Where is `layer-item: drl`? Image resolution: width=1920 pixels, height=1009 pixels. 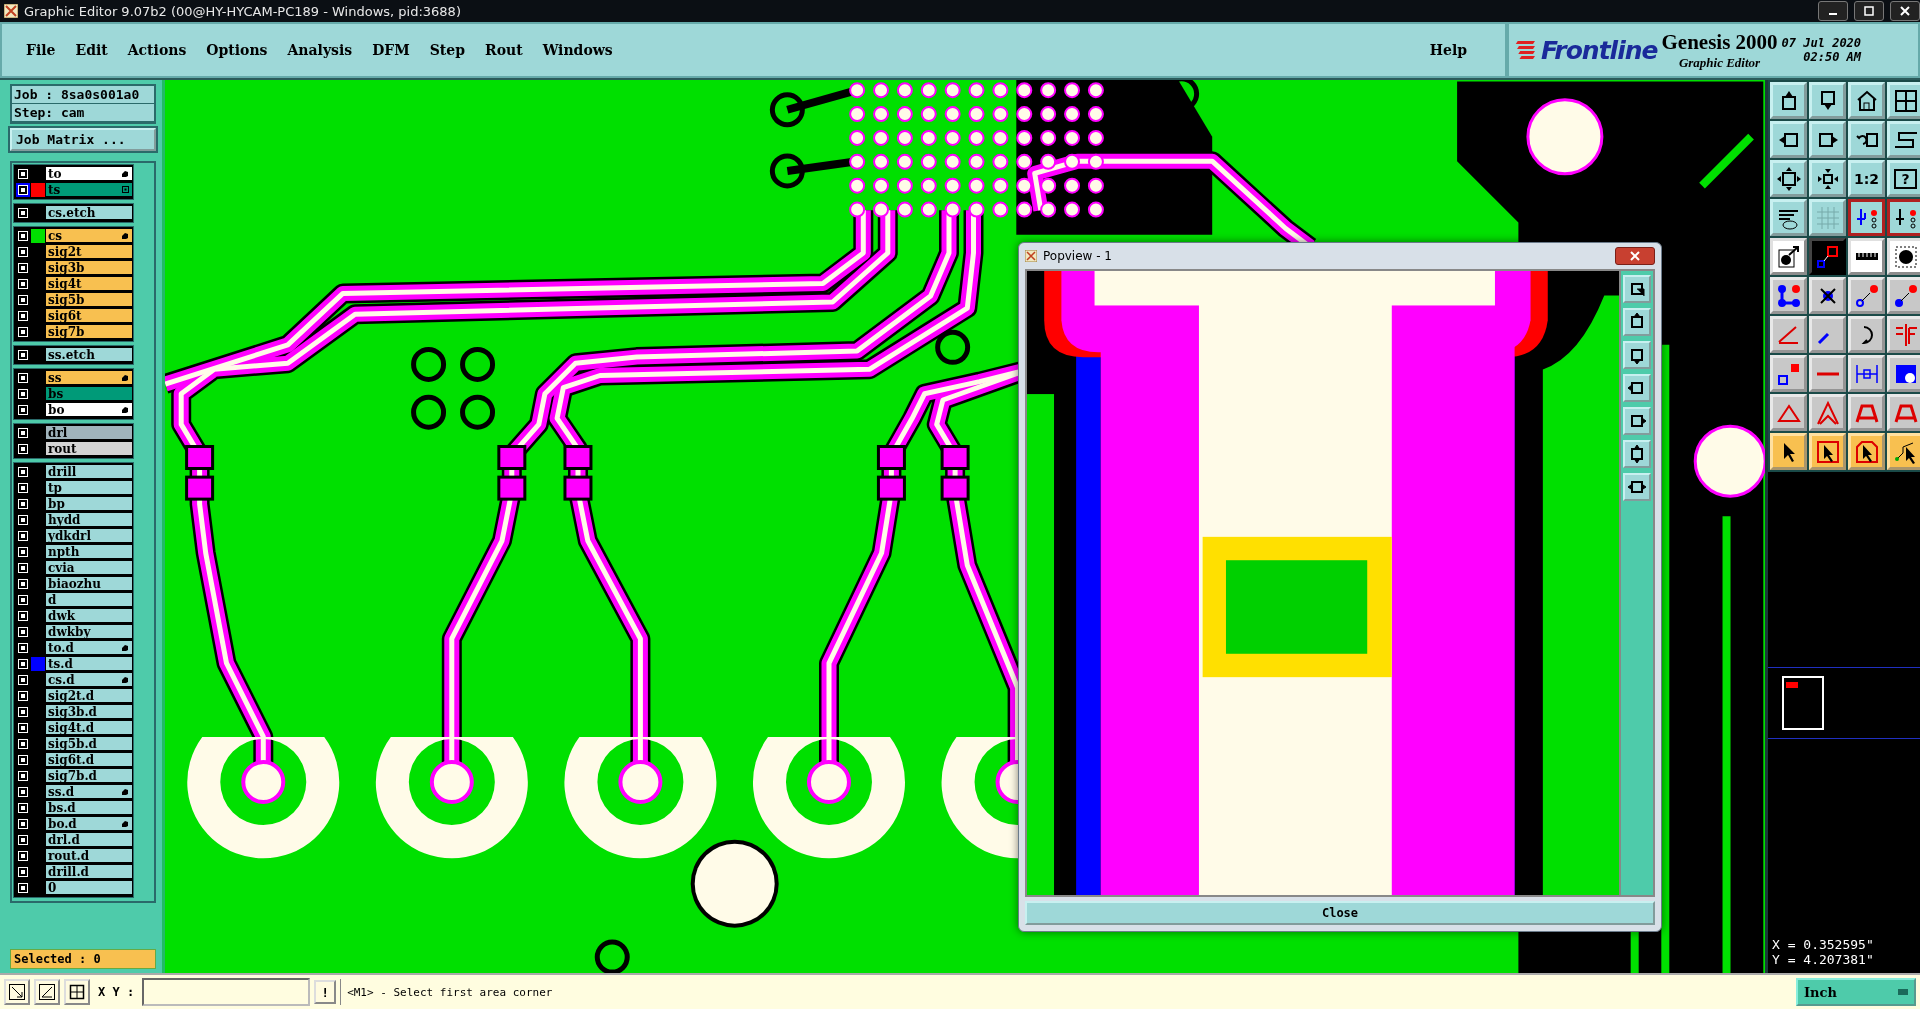
layer-item: drl is located at coordinates (89, 433).